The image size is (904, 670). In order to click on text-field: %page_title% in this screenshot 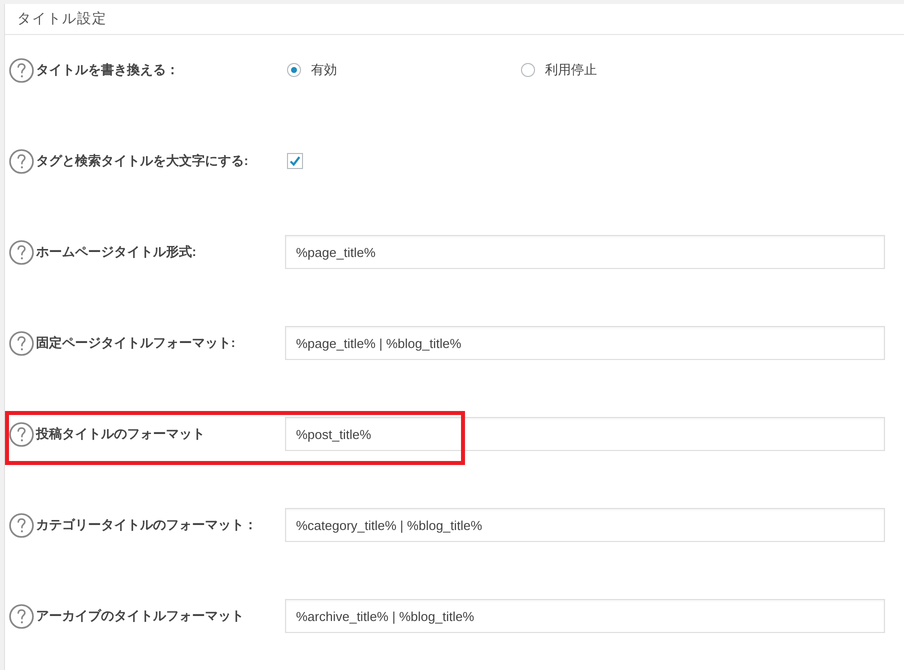, I will do `click(585, 252)`.